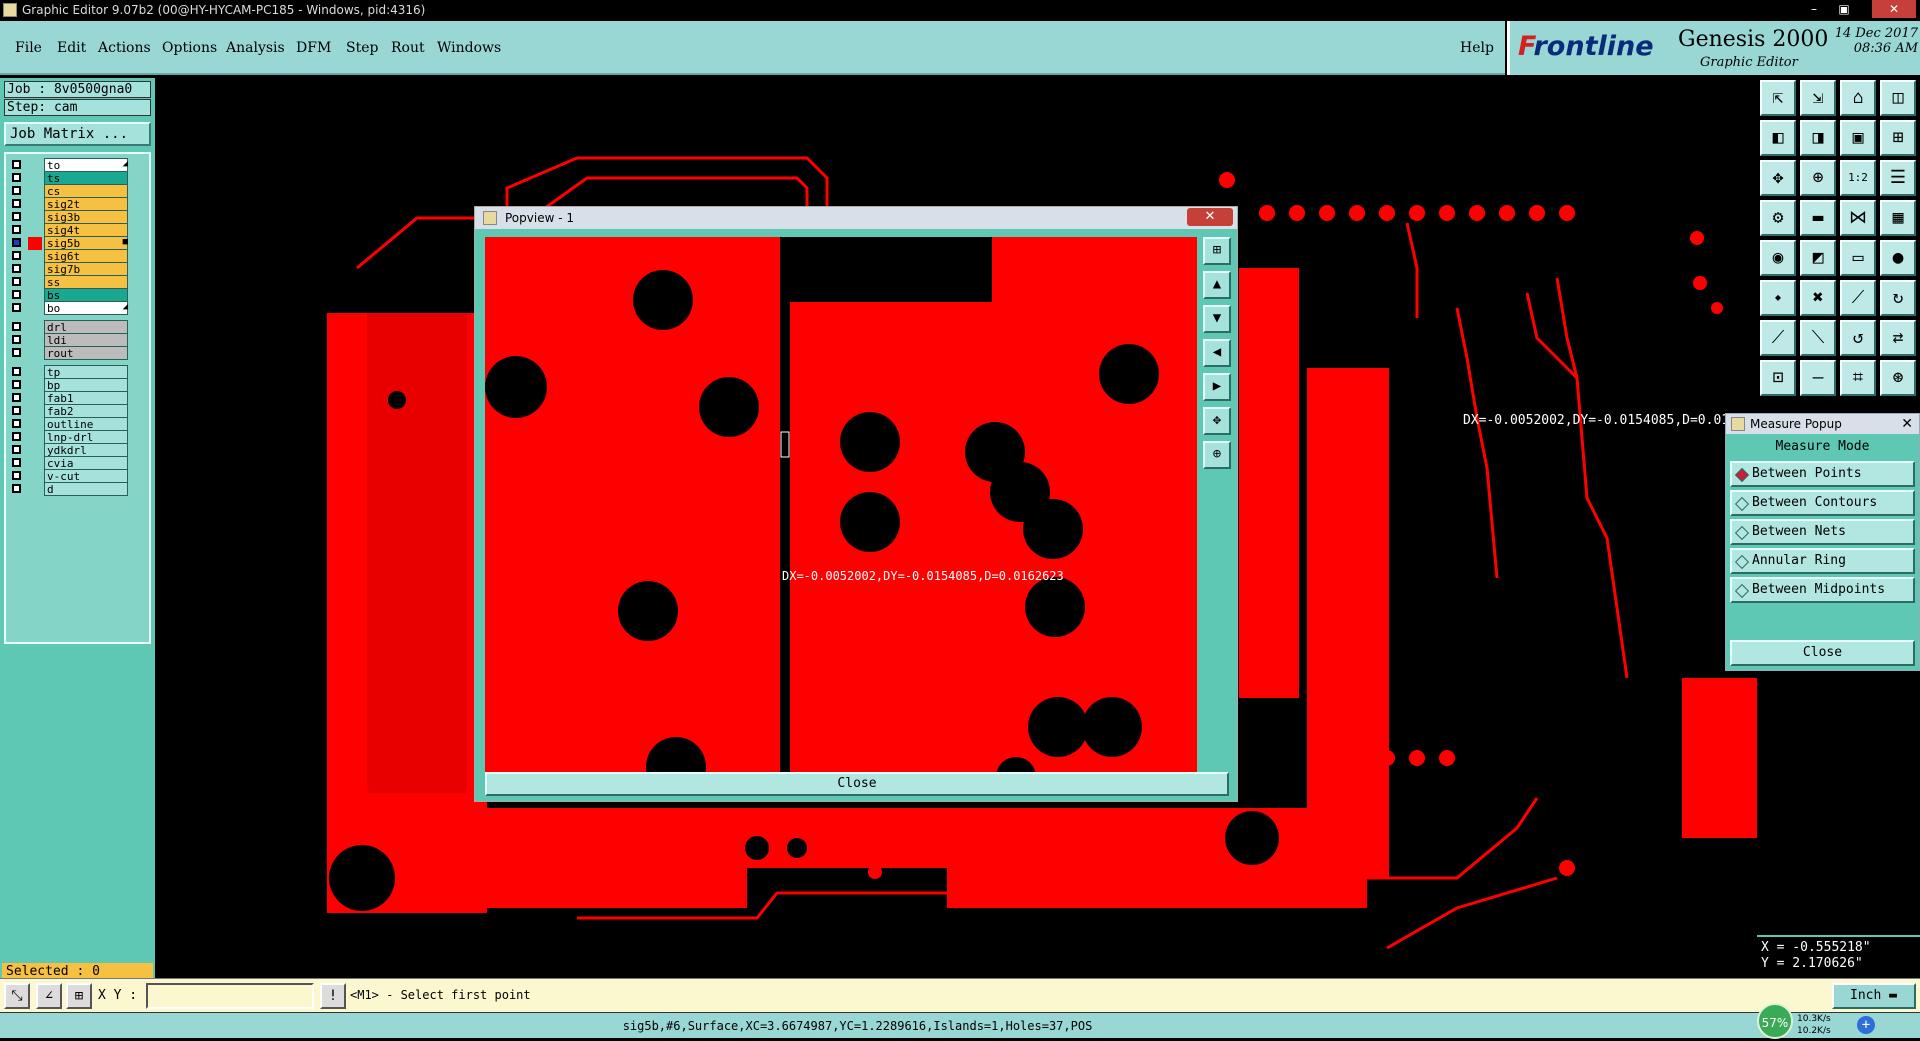 This screenshot has height=1041, width=1920. I want to click on layer-name: outline, so click(86, 424).